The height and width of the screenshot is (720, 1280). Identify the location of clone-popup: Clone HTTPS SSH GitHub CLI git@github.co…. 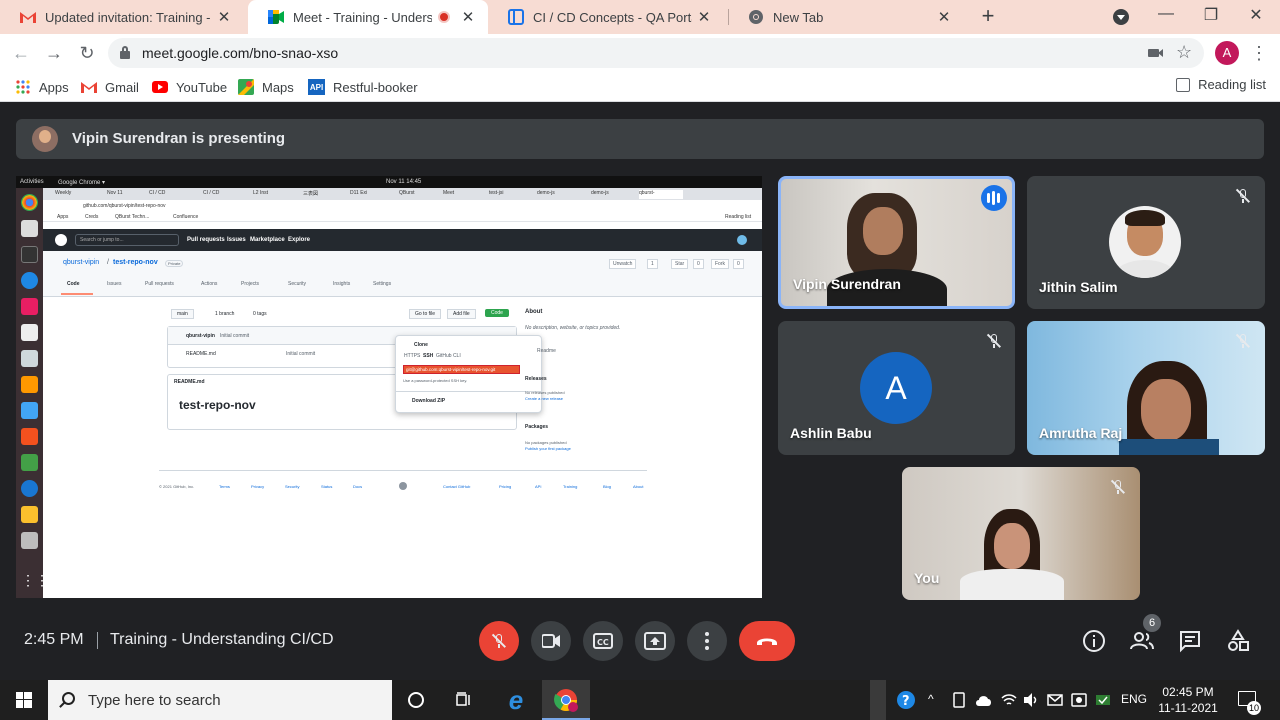
(468, 374).